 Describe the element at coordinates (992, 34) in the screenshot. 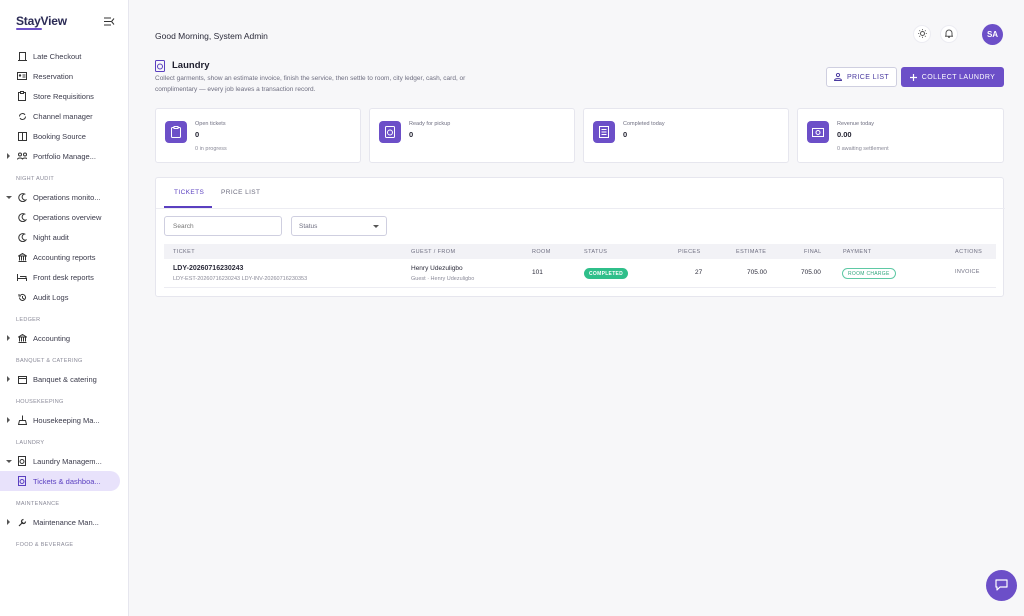

I see `user-avatar: SA` at that location.